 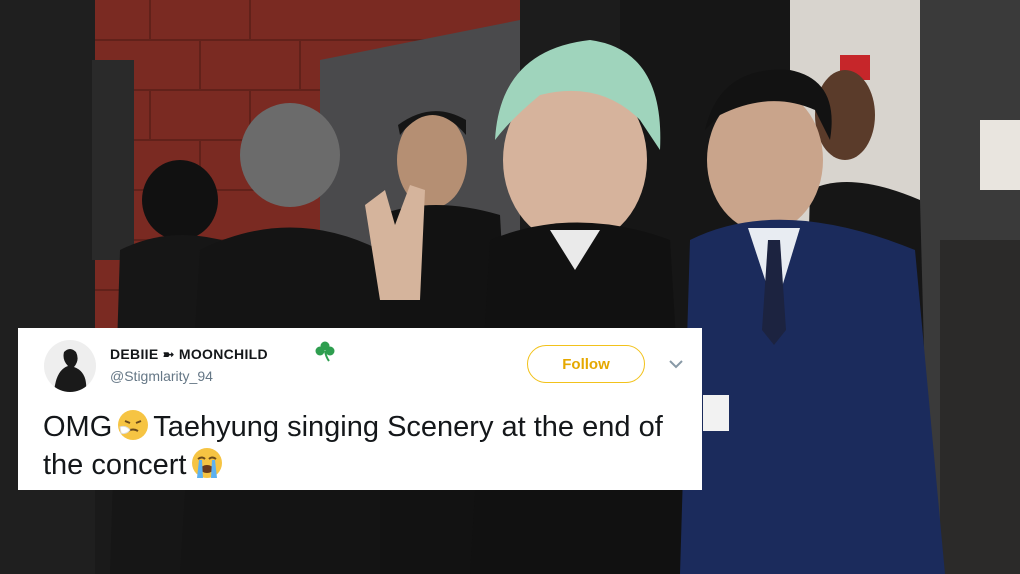 What do you see at coordinates (161, 376) in the screenshot?
I see `handle: @Stigmlarity_94` at bounding box center [161, 376].